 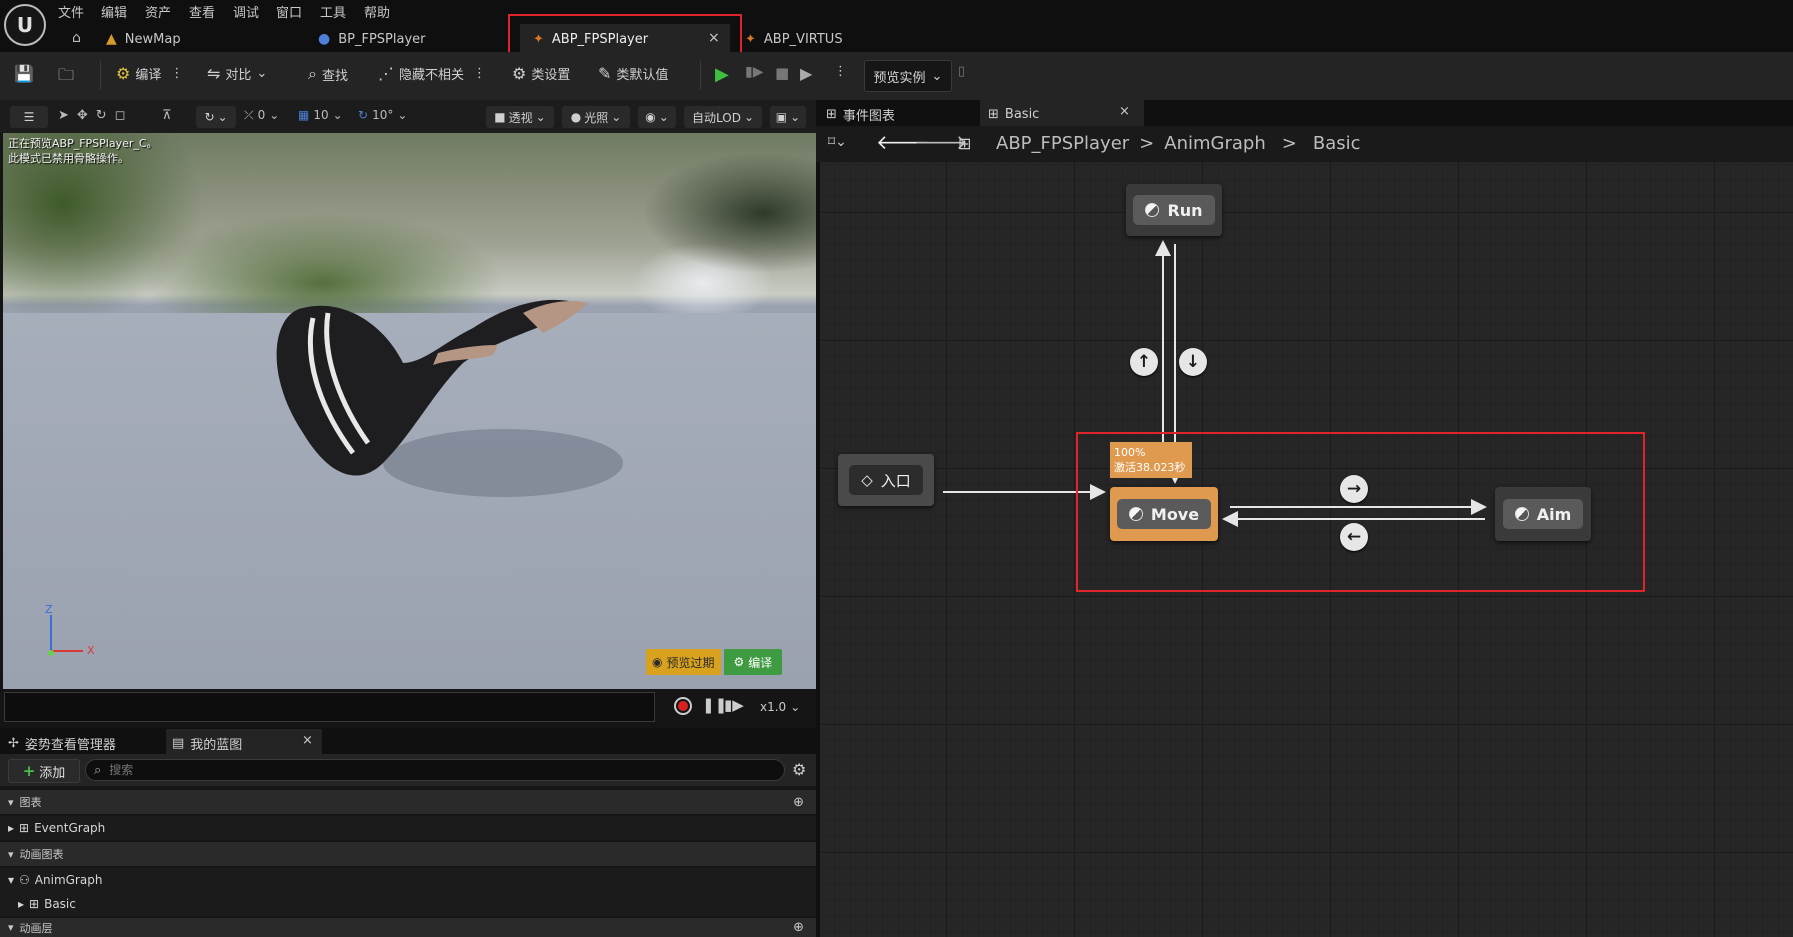 I want to click on play-button: ▶, so click(x=722, y=74).